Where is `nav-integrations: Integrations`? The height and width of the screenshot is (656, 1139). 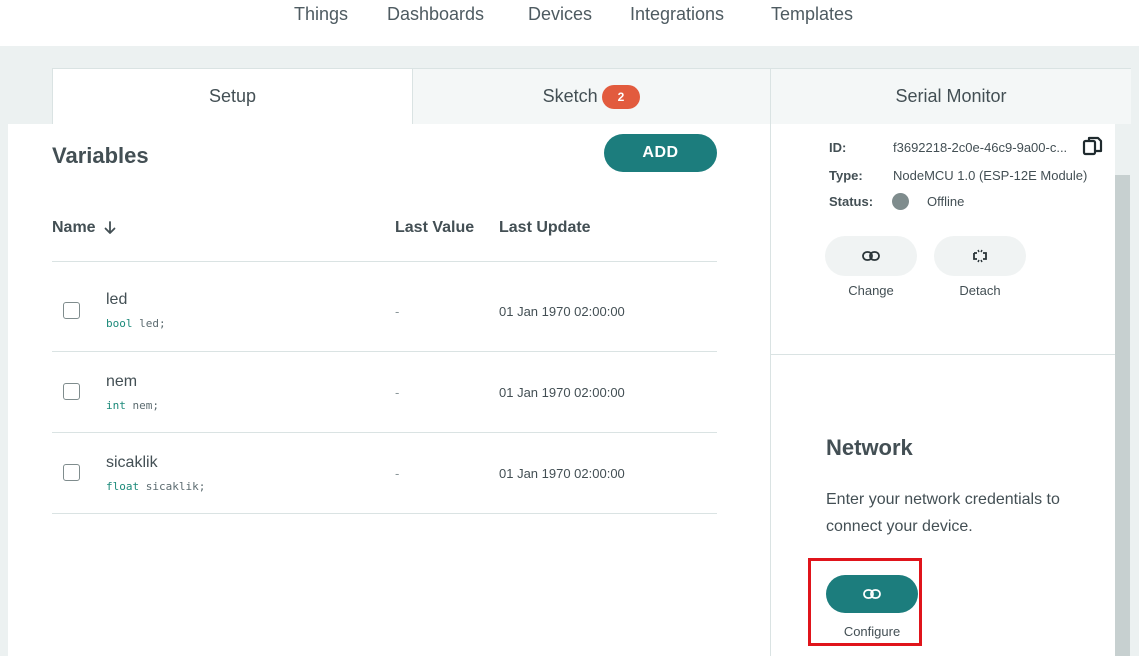
nav-integrations: Integrations is located at coordinates (677, 14).